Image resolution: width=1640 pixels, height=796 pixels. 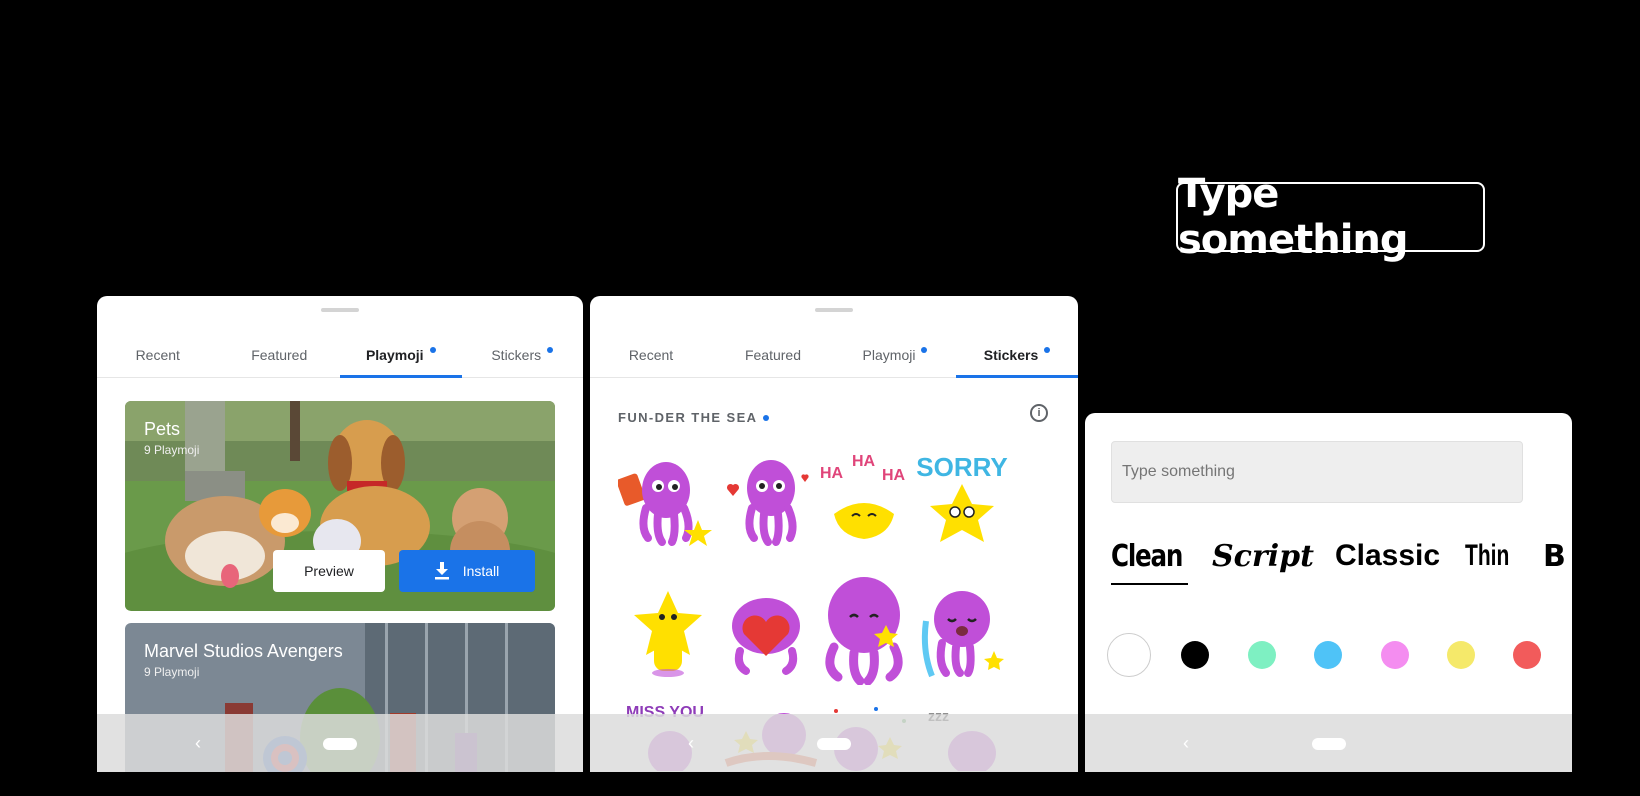 What do you see at coordinates (1461, 655) in the screenshot?
I see `color-swatch-yellow` at bounding box center [1461, 655].